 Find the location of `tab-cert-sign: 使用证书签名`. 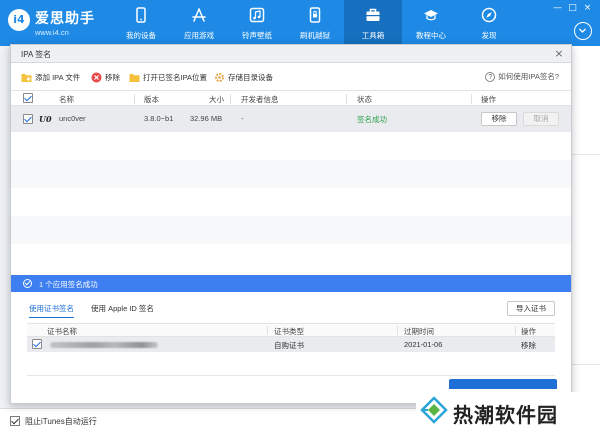

tab-cert-sign: 使用证书签名 is located at coordinates (51, 310).